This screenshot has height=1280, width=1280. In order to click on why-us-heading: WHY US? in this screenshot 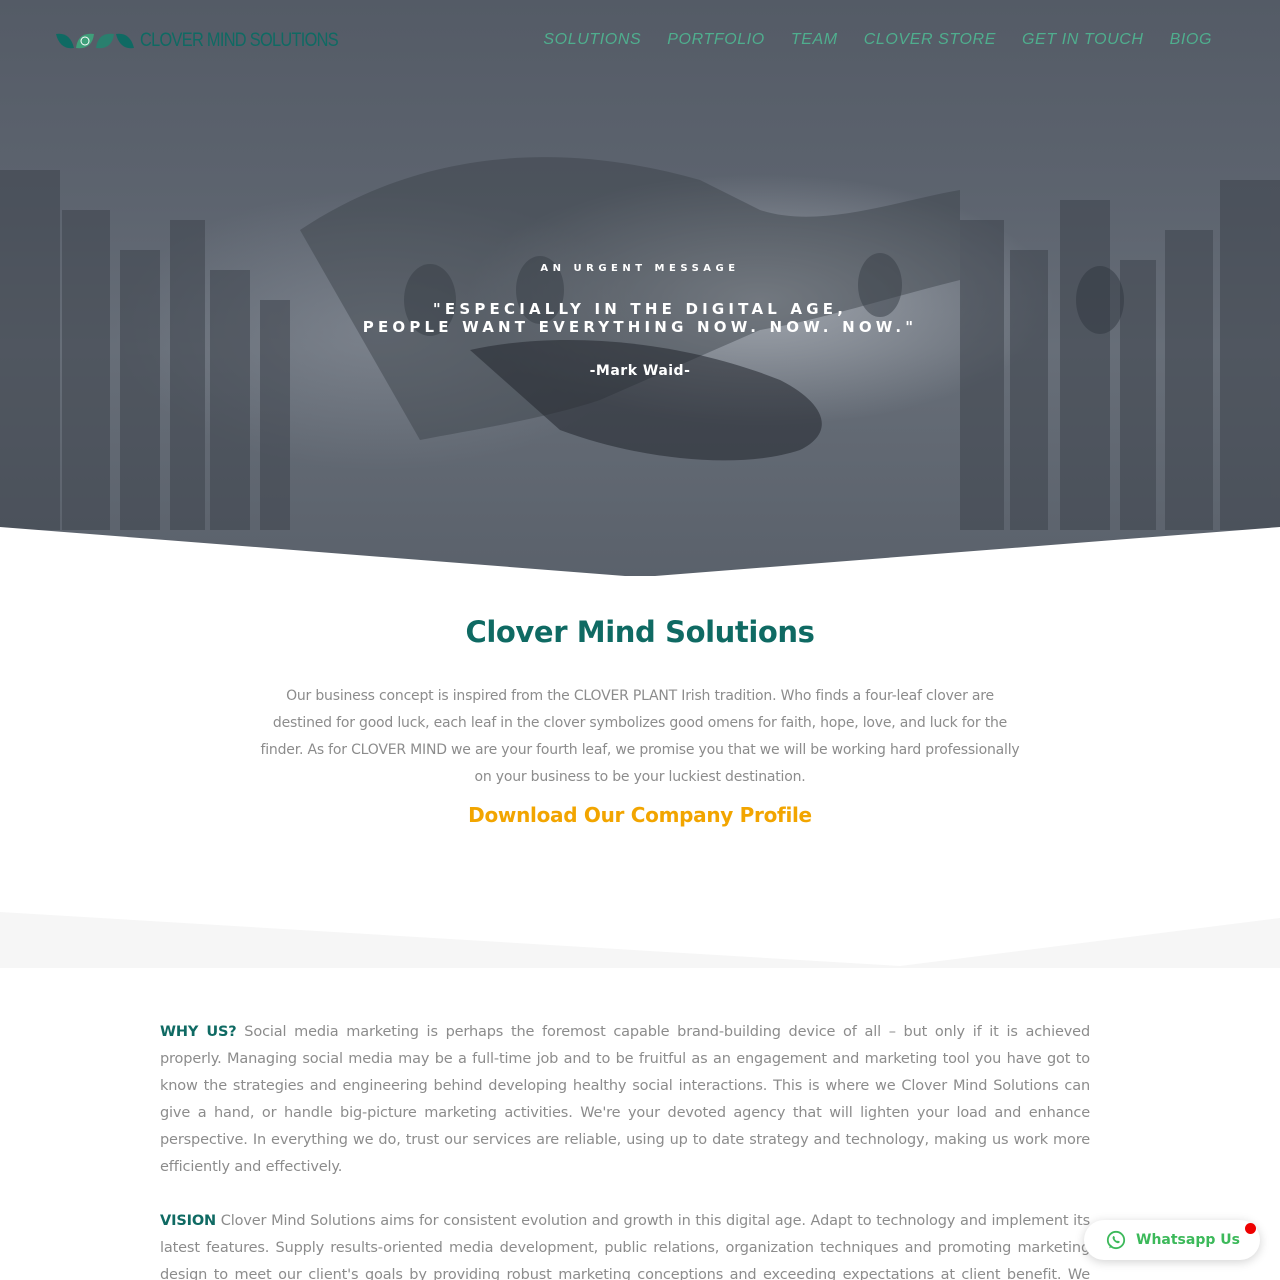, I will do `click(198, 1032)`.